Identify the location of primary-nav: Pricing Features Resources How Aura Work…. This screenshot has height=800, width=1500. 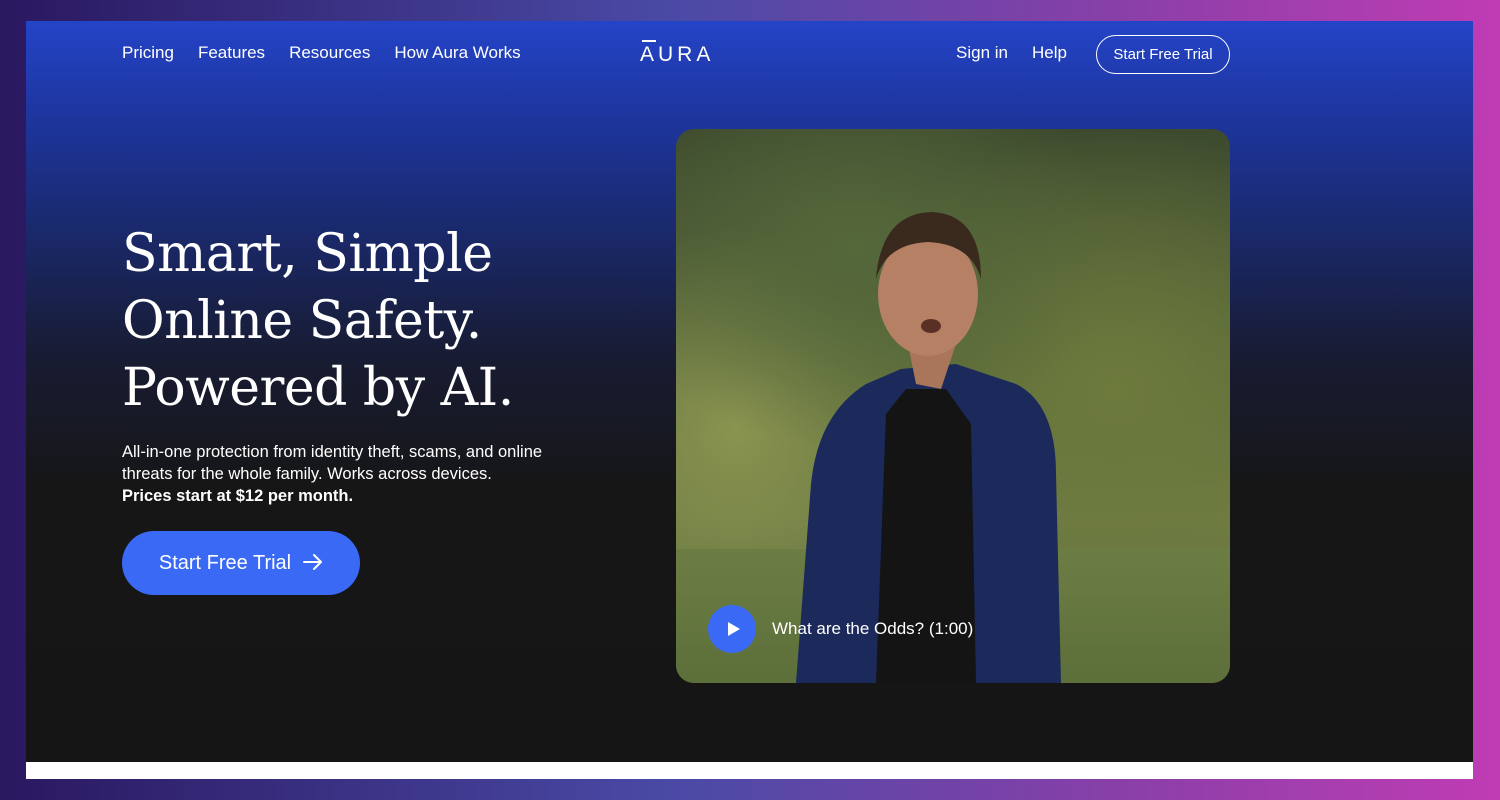
(321, 53).